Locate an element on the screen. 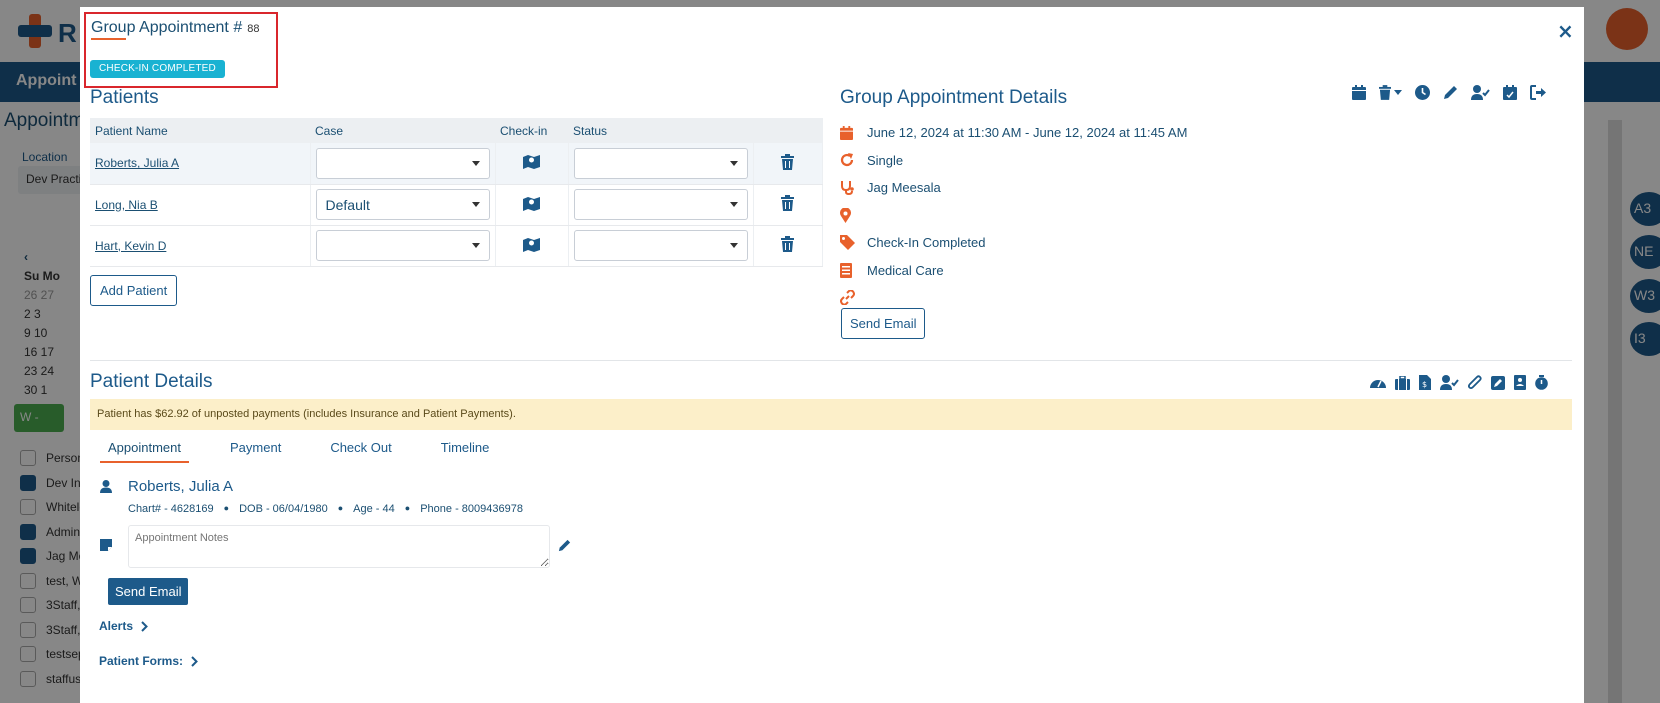 The width and height of the screenshot is (1660, 703). patient-name: Roberts, Julia A is located at coordinates (180, 486).